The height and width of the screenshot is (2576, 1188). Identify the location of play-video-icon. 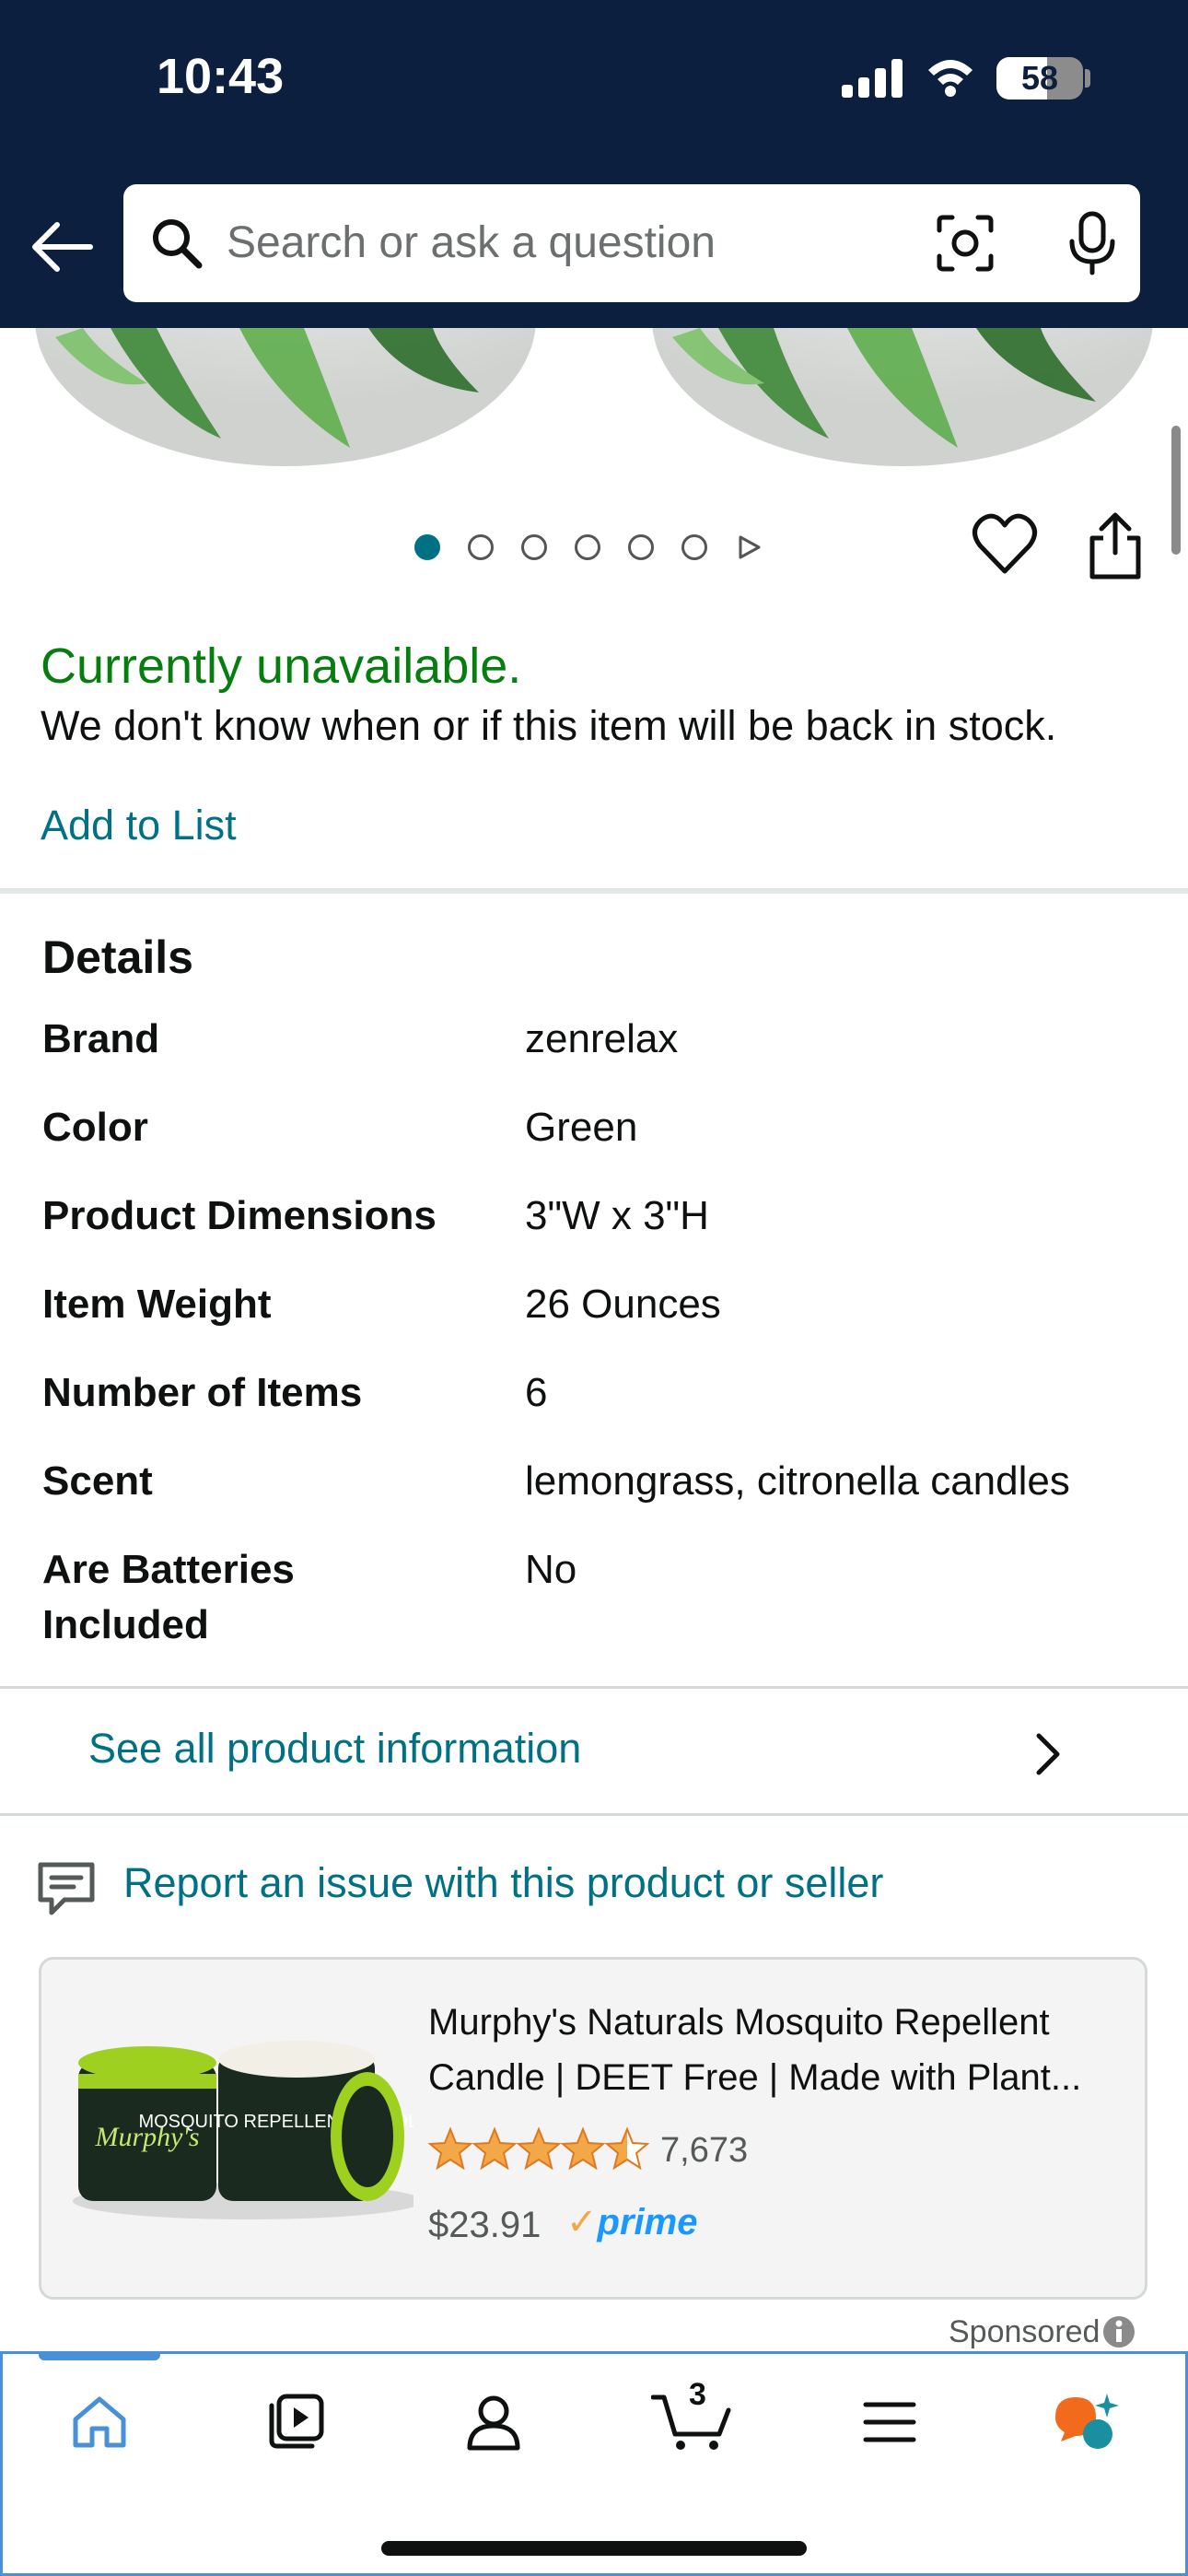
(749, 547).